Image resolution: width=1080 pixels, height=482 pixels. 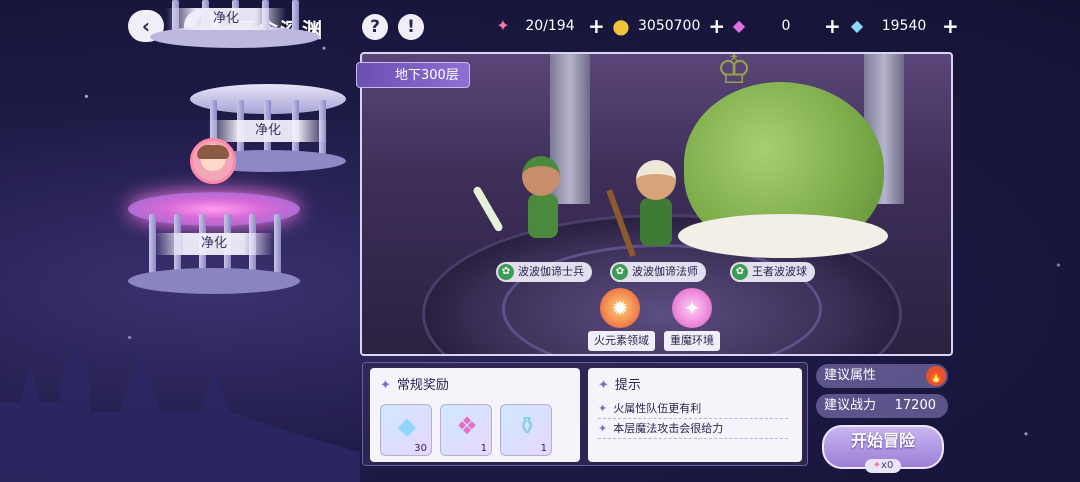 I want to click on pink-crystal-icon: ◆, so click(x=739, y=25).